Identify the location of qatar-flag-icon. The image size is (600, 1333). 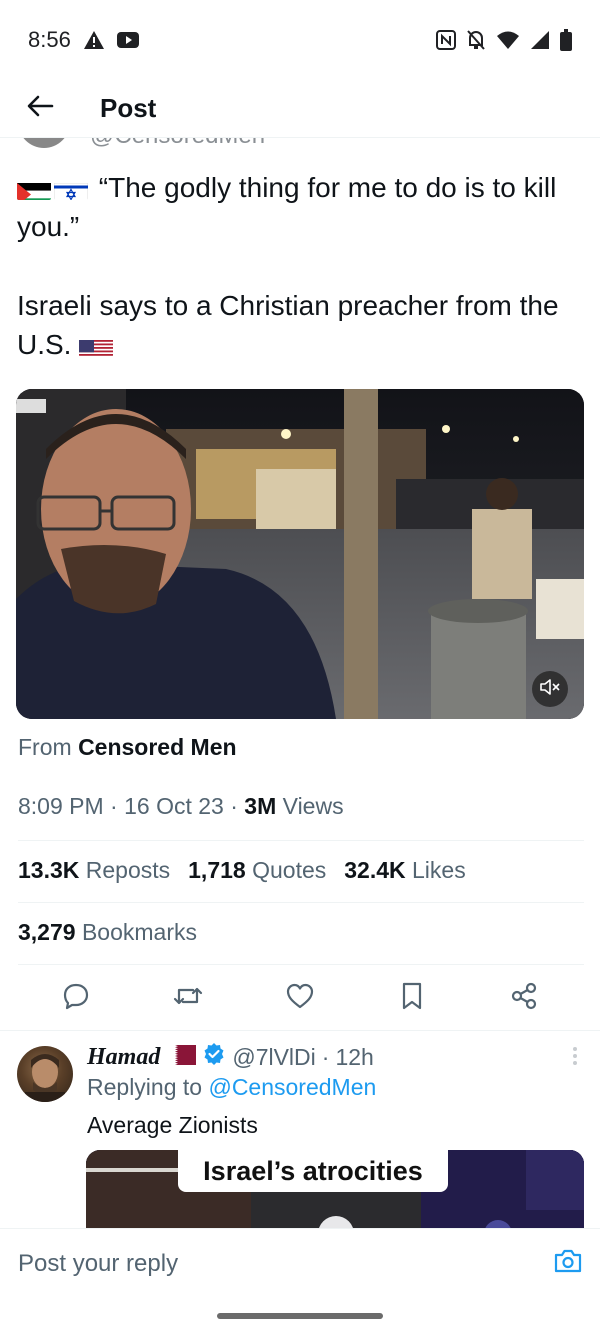
(181, 1057).